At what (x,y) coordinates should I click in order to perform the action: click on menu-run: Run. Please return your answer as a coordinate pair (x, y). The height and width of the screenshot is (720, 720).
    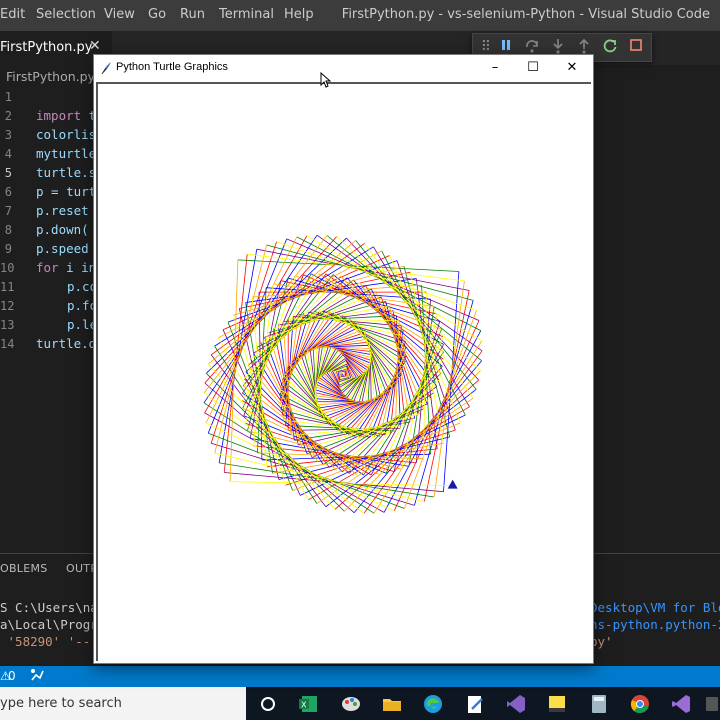
    Looking at the image, I should click on (192, 14).